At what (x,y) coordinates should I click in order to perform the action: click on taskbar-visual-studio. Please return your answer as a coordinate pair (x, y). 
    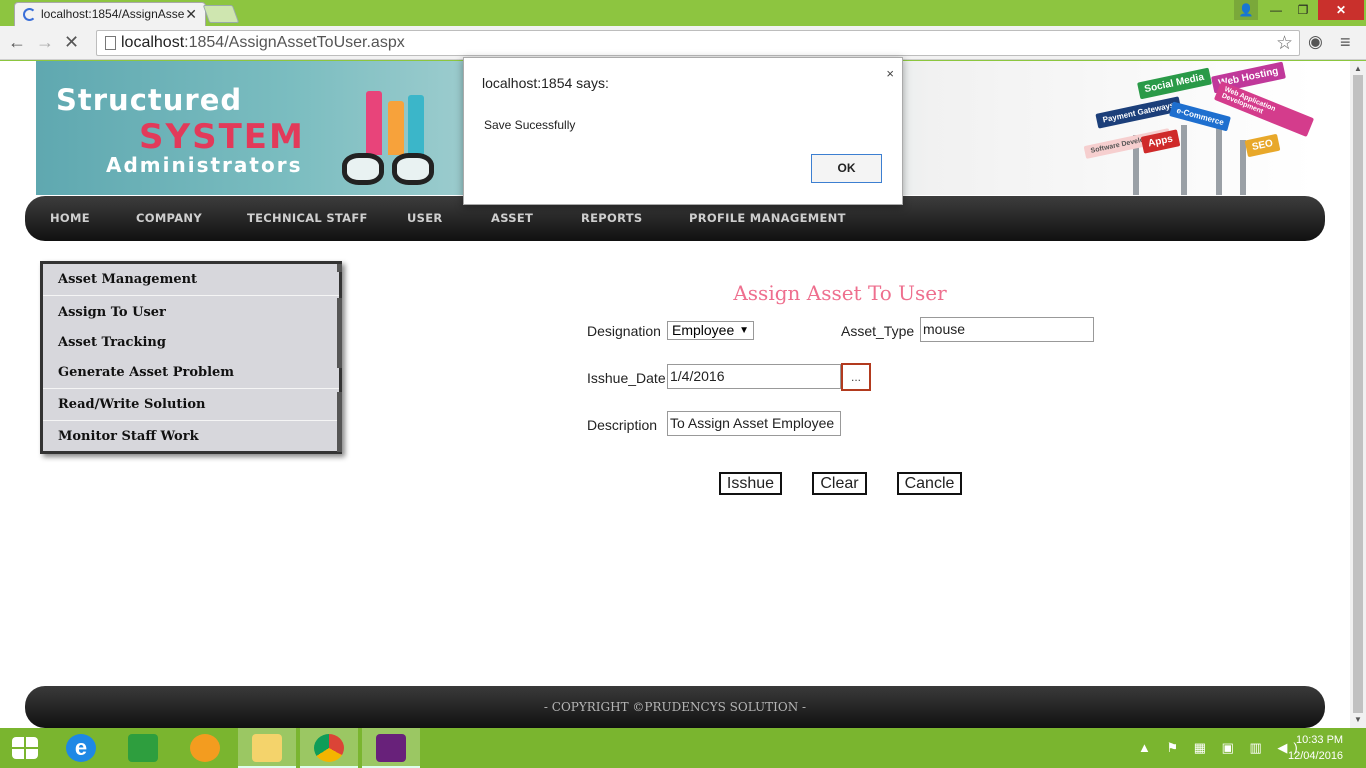
    Looking at the image, I should click on (391, 748).